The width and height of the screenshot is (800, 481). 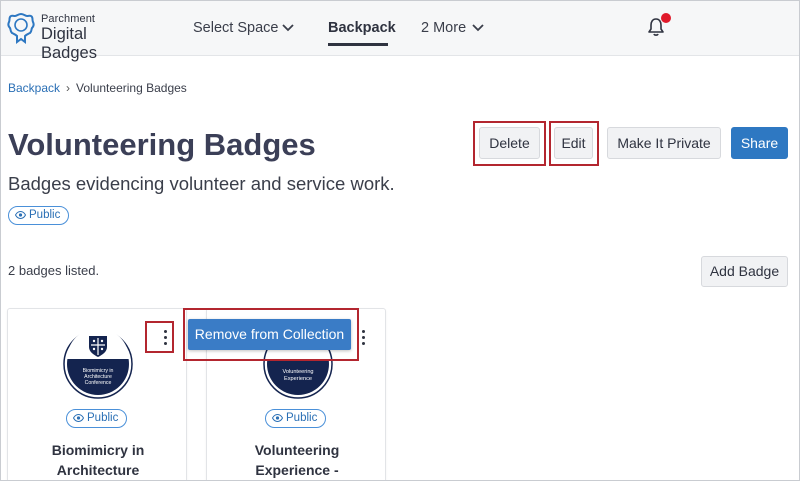 What do you see at coordinates (269, 334) in the screenshot?
I see `remove-from-collection-menu-item: Remove from Collection` at bounding box center [269, 334].